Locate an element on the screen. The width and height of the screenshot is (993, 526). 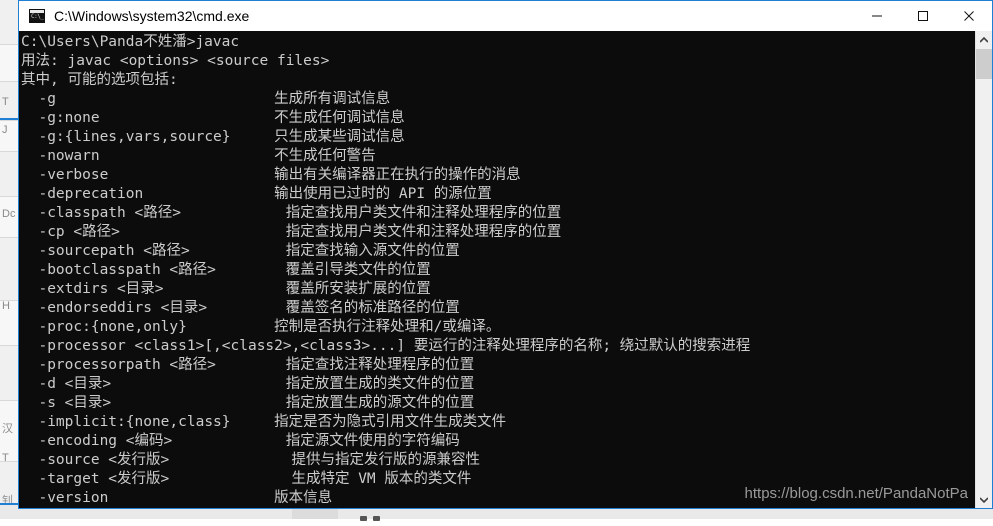
close-button is located at coordinates (969, 16).